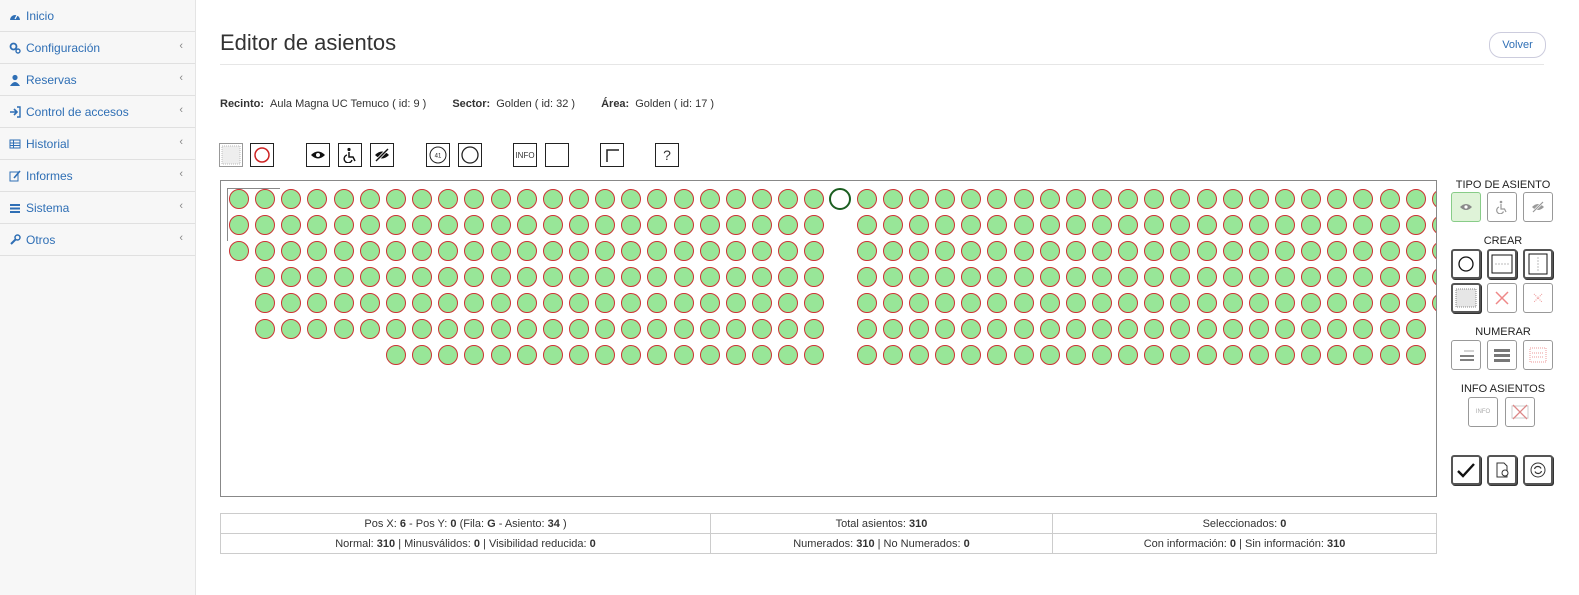  I want to click on create-seat-button, so click(1466, 264).